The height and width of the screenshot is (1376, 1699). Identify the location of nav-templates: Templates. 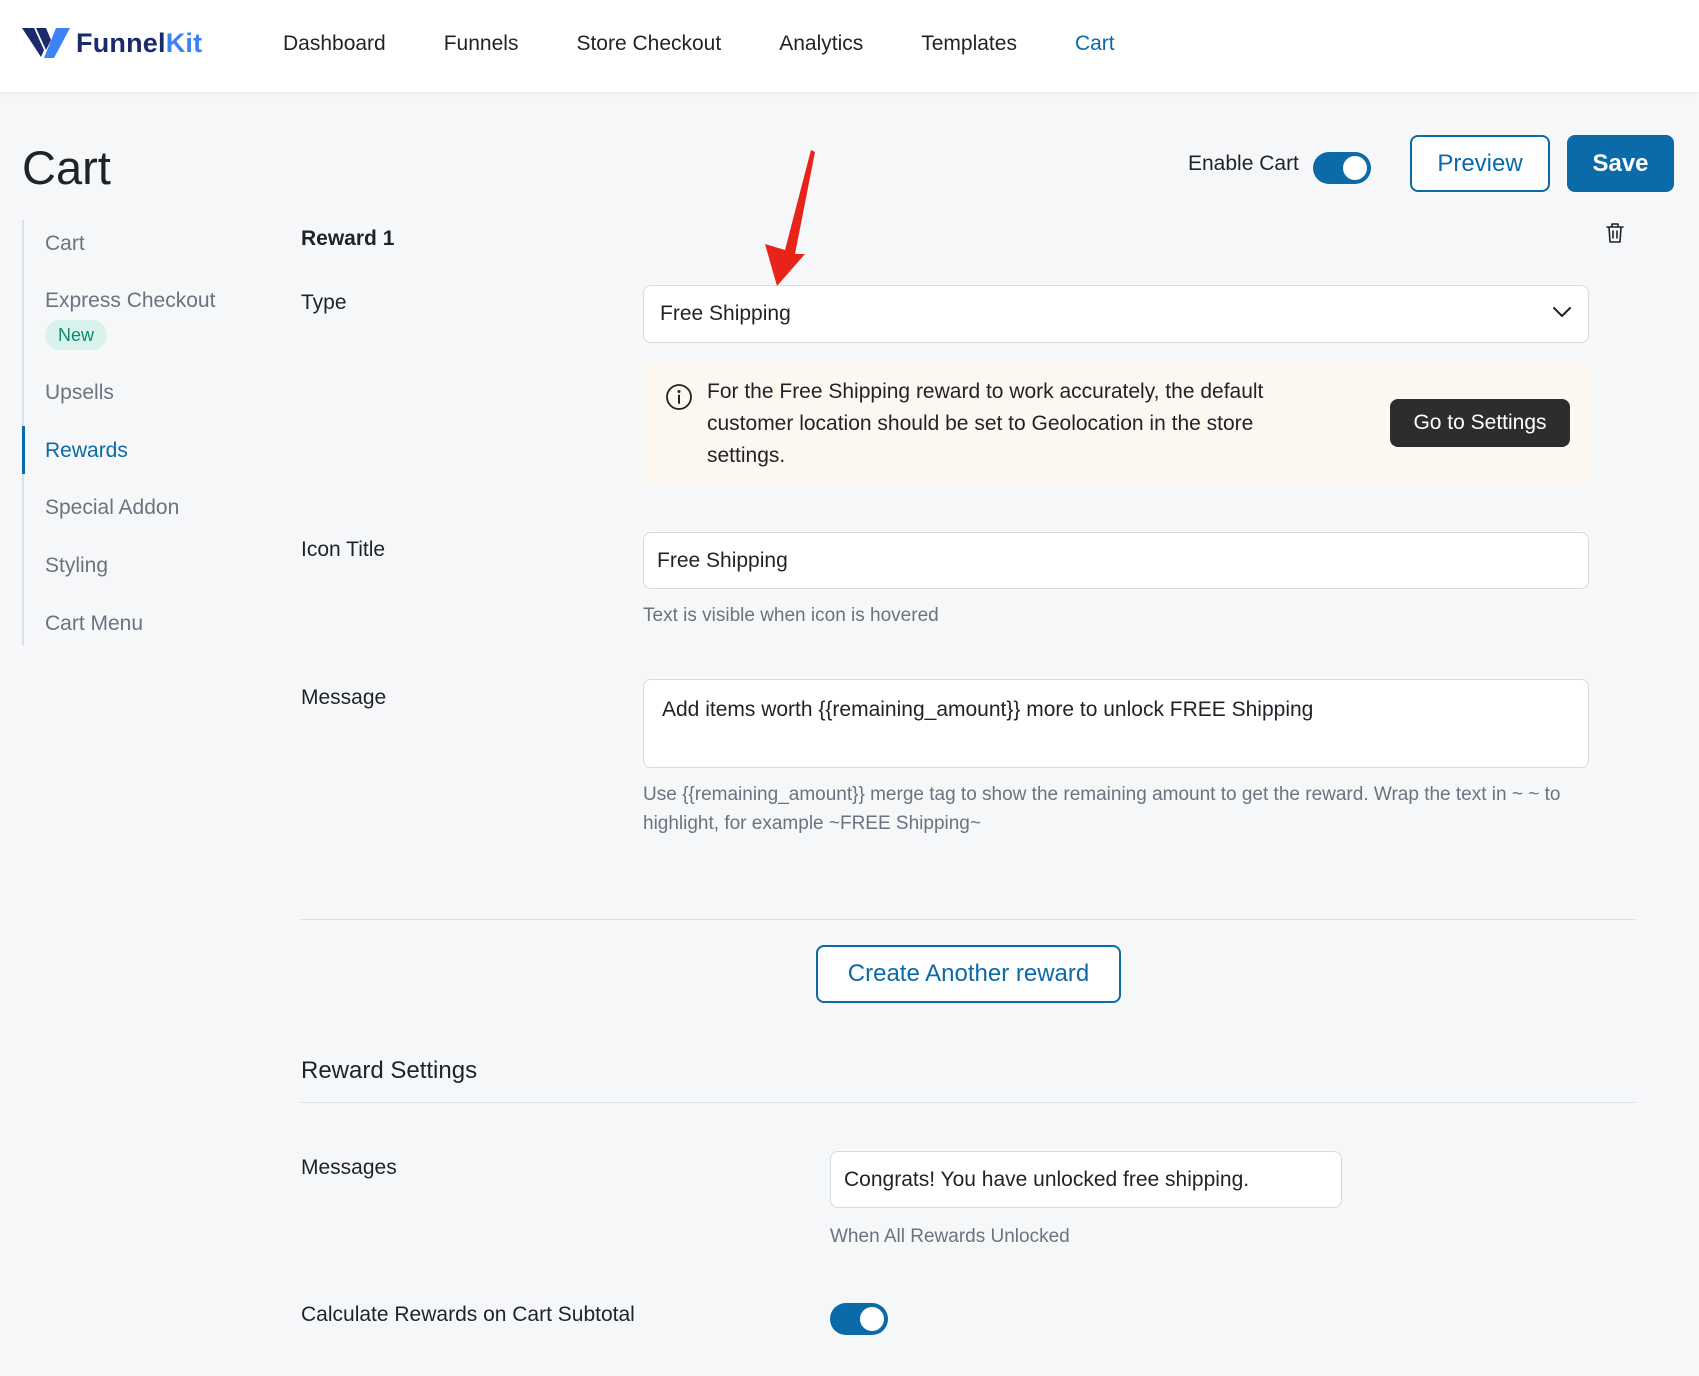
(969, 44).